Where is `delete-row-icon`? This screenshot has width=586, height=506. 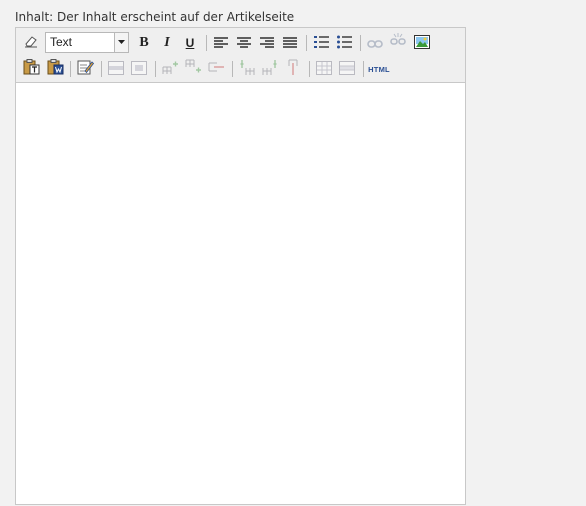 delete-row-icon is located at coordinates (216, 69).